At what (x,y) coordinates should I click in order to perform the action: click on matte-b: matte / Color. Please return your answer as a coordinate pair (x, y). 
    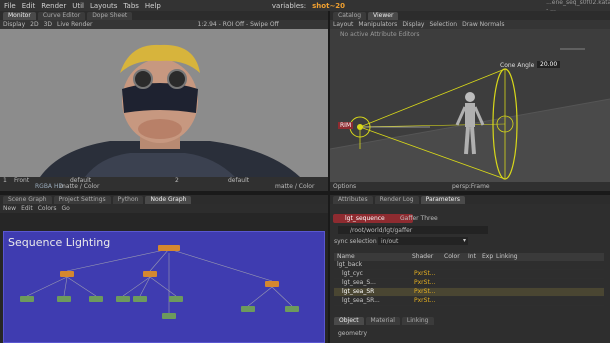
    Looking at the image, I should click on (294, 186).